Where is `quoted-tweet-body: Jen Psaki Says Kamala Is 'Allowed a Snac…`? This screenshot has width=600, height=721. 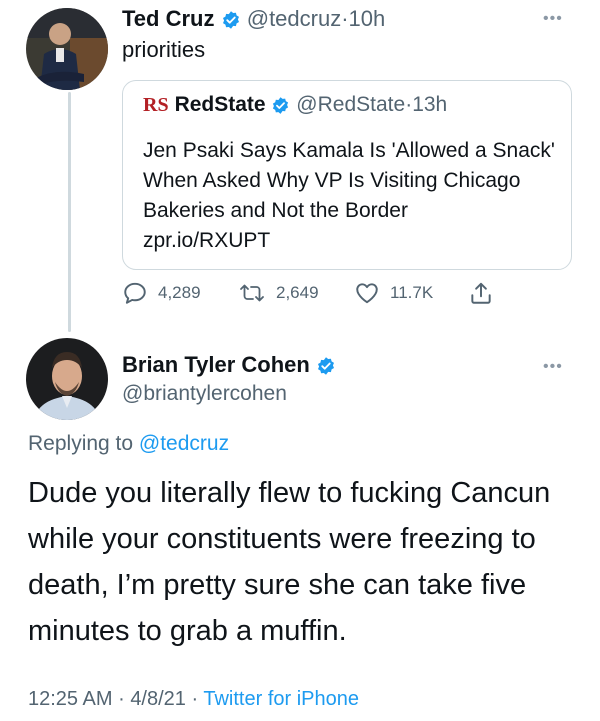 quoted-tweet-body: Jen Psaki Says Kamala Is 'Allowed a Snac… is located at coordinates (349, 180).